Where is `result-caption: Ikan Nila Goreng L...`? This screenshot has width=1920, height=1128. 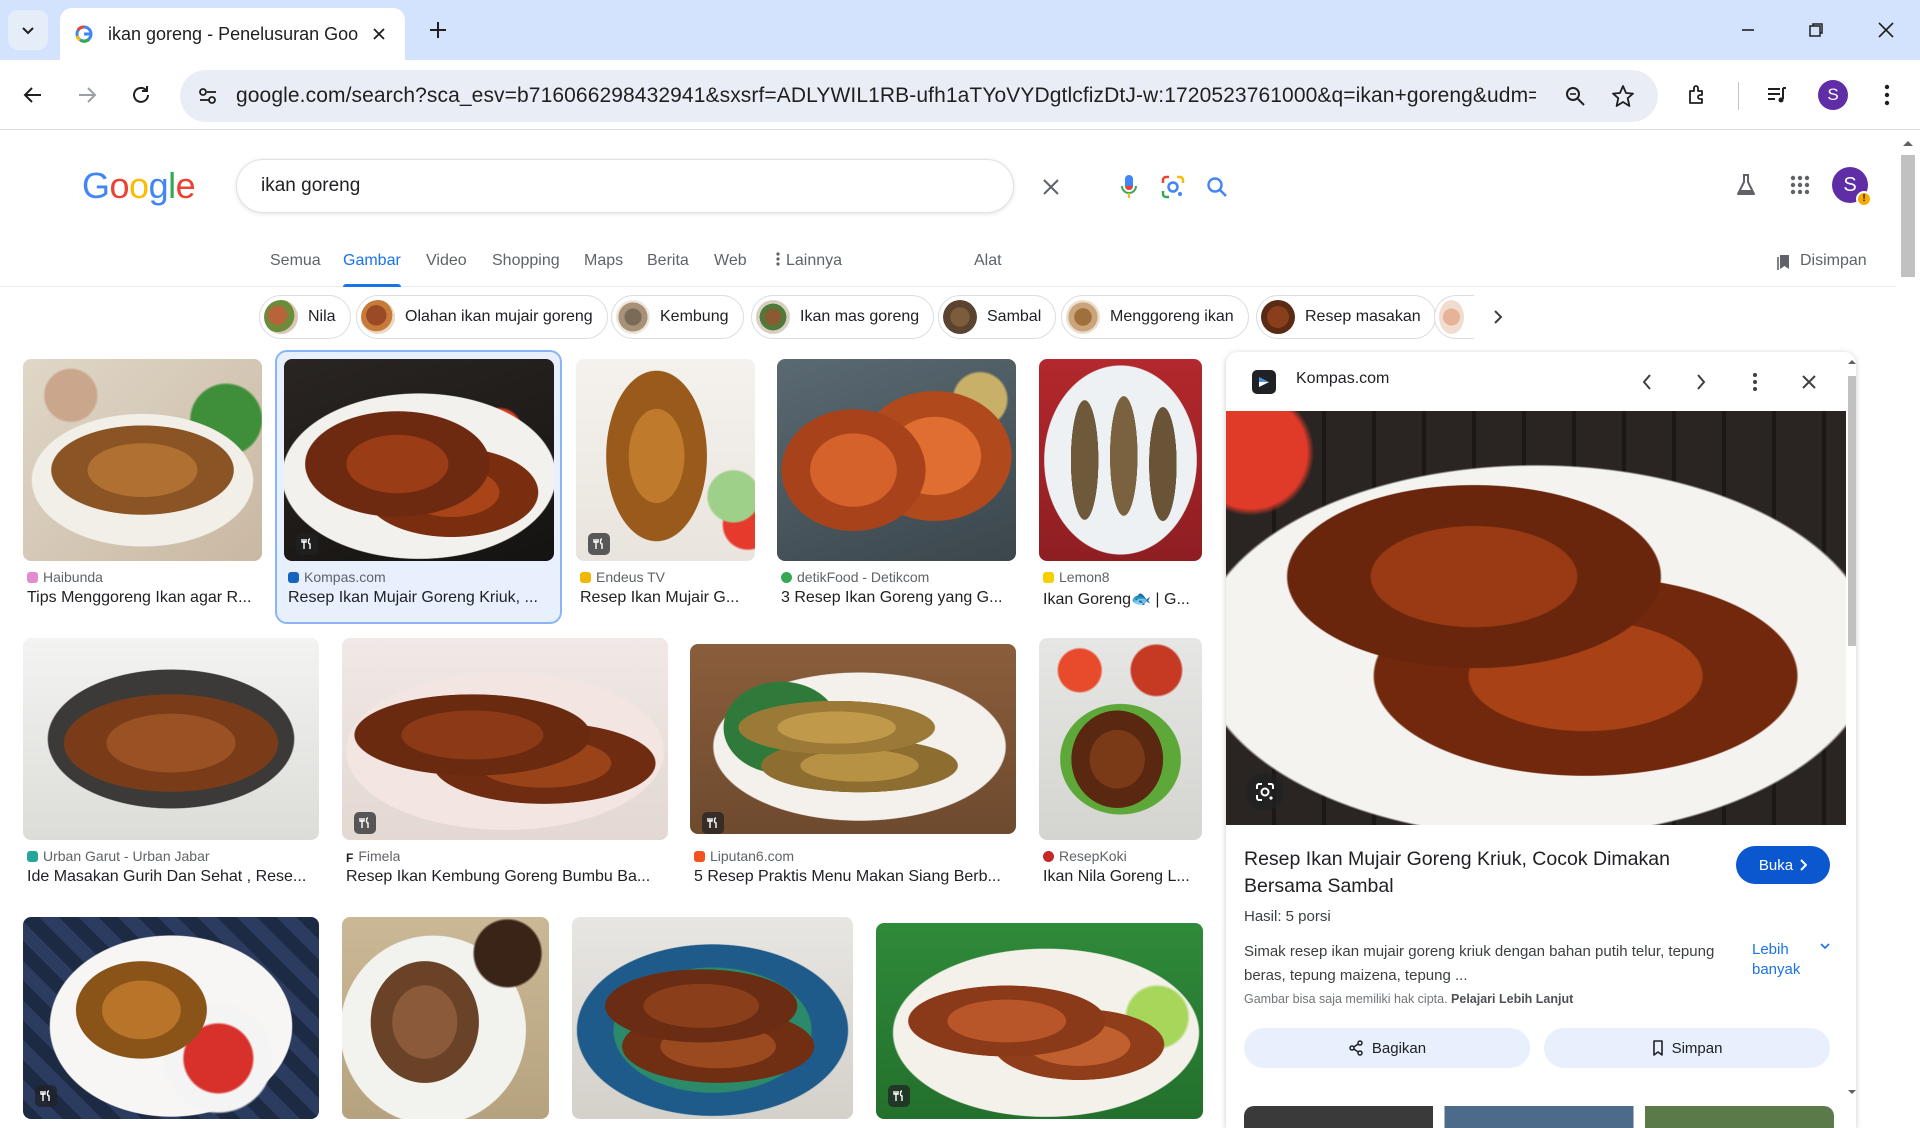 result-caption: Ikan Nila Goreng L... is located at coordinates (1122, 877).